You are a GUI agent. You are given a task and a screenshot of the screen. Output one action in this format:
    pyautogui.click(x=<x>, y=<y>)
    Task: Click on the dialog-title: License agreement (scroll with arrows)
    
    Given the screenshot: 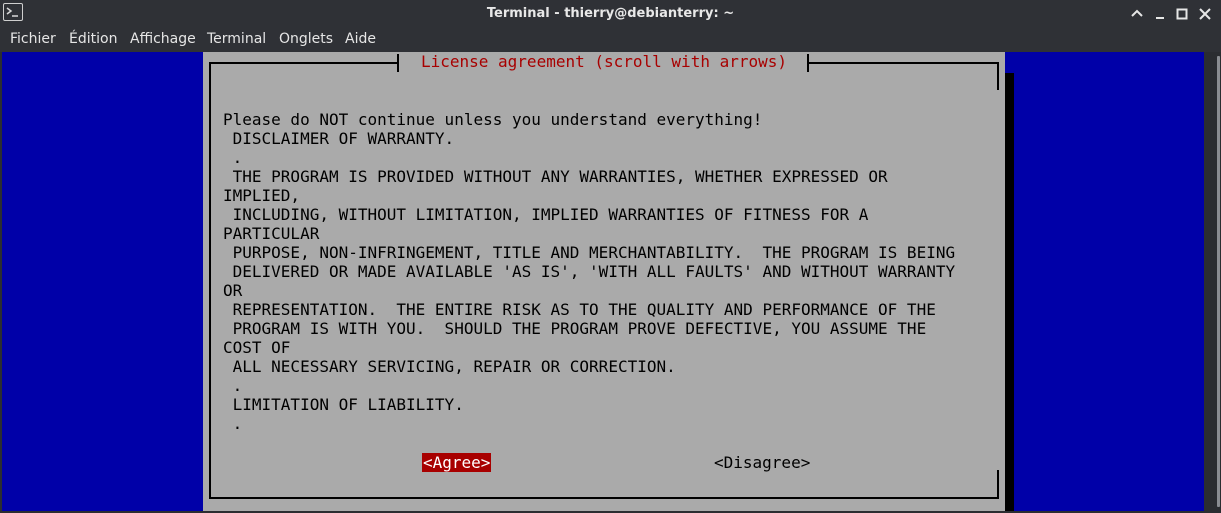 What is the action you would take?
    pyautogui.click(x=604, y=62)
    